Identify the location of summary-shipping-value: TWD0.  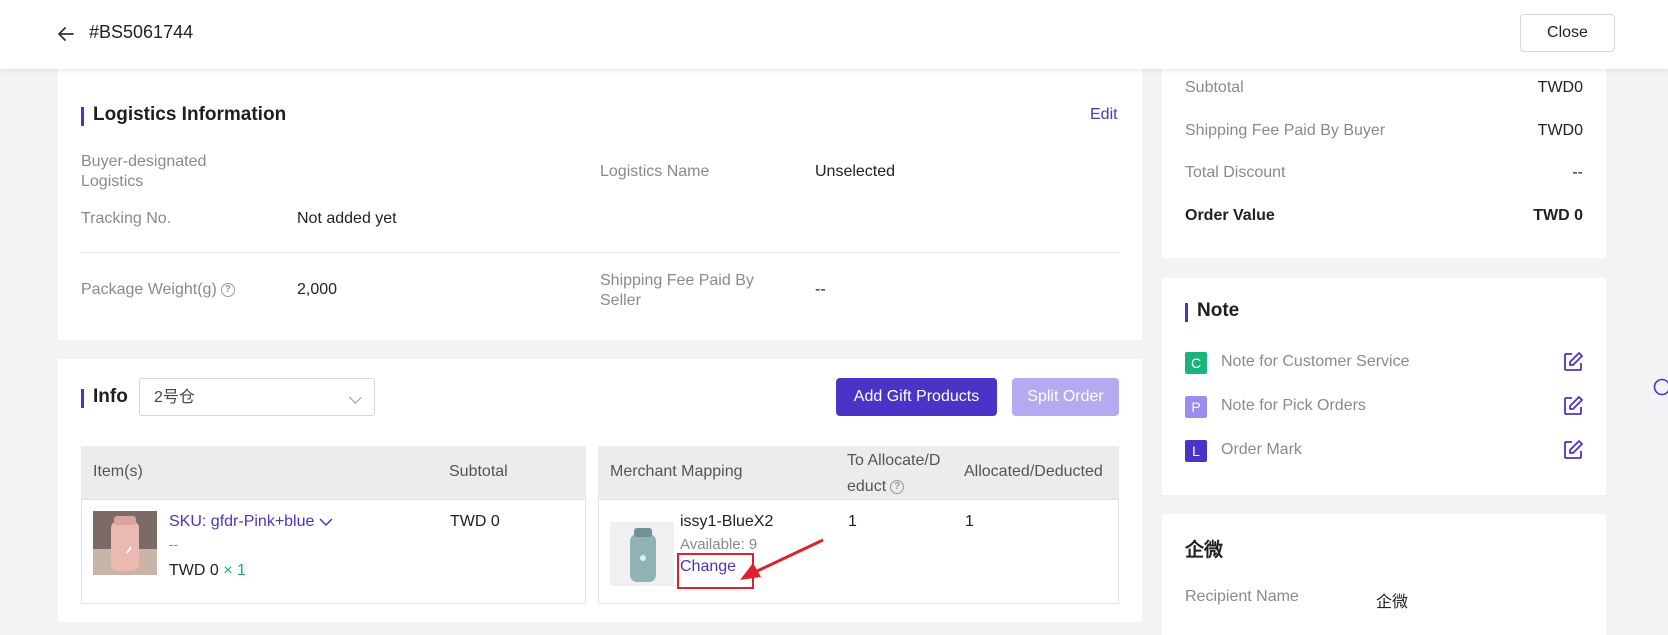
(1560, 130).